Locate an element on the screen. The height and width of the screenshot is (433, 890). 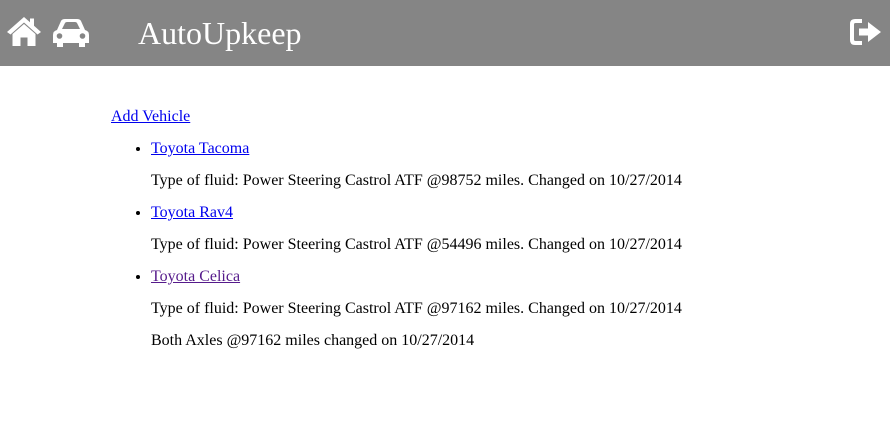
app-title: AutoUpkeep is located at coordinates (220, 33).